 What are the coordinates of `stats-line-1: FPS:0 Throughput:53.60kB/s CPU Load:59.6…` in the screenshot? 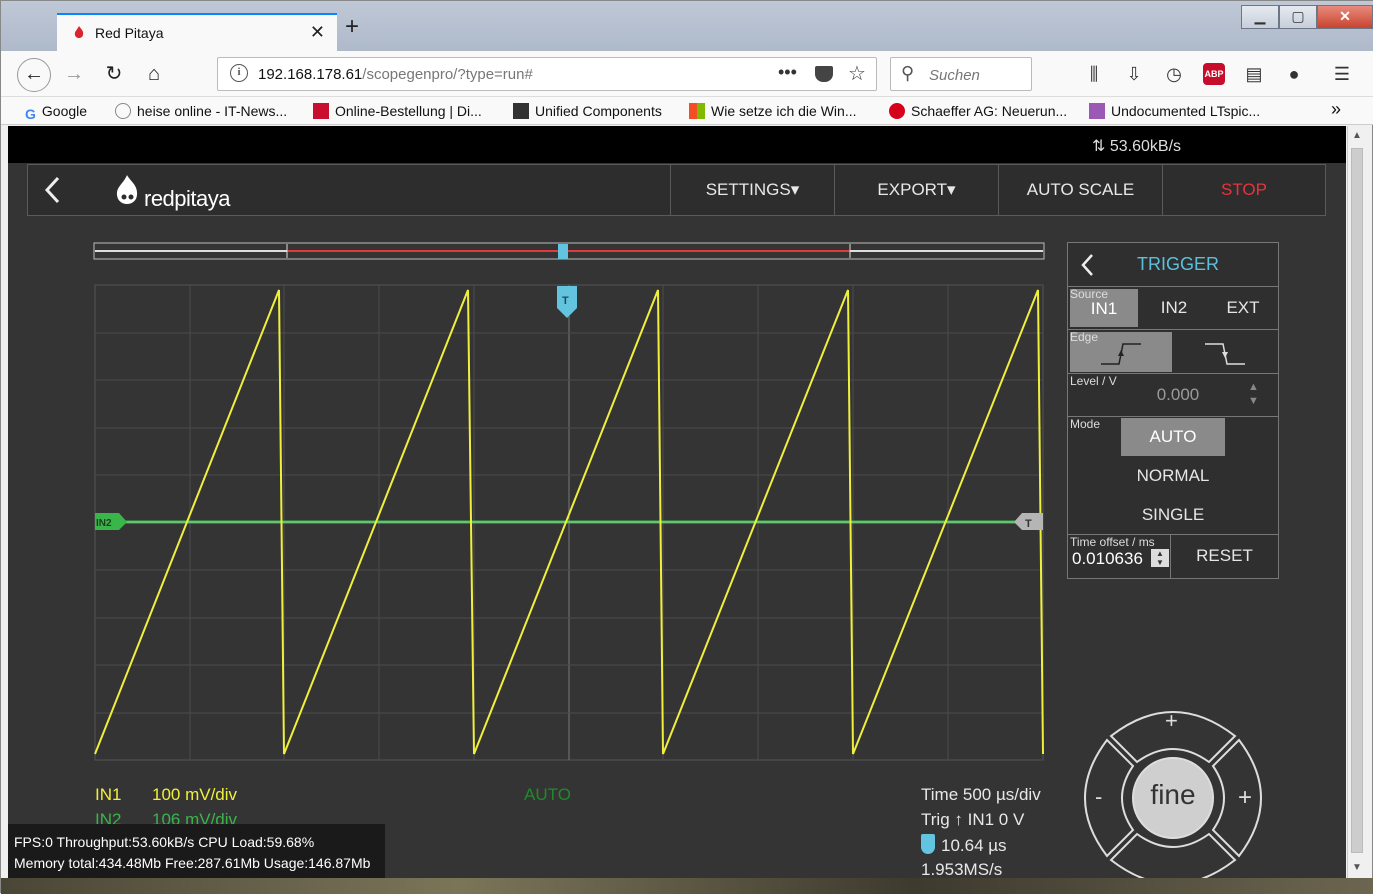 It's located at (164, 842).